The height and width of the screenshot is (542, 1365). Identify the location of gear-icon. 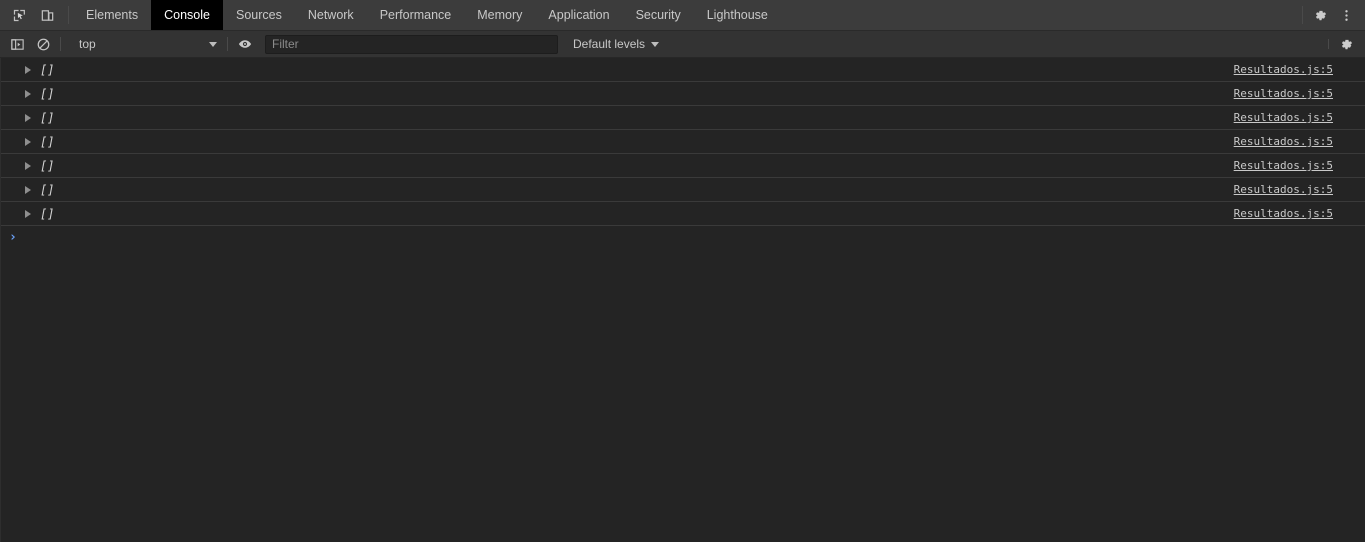
(1320, 15).